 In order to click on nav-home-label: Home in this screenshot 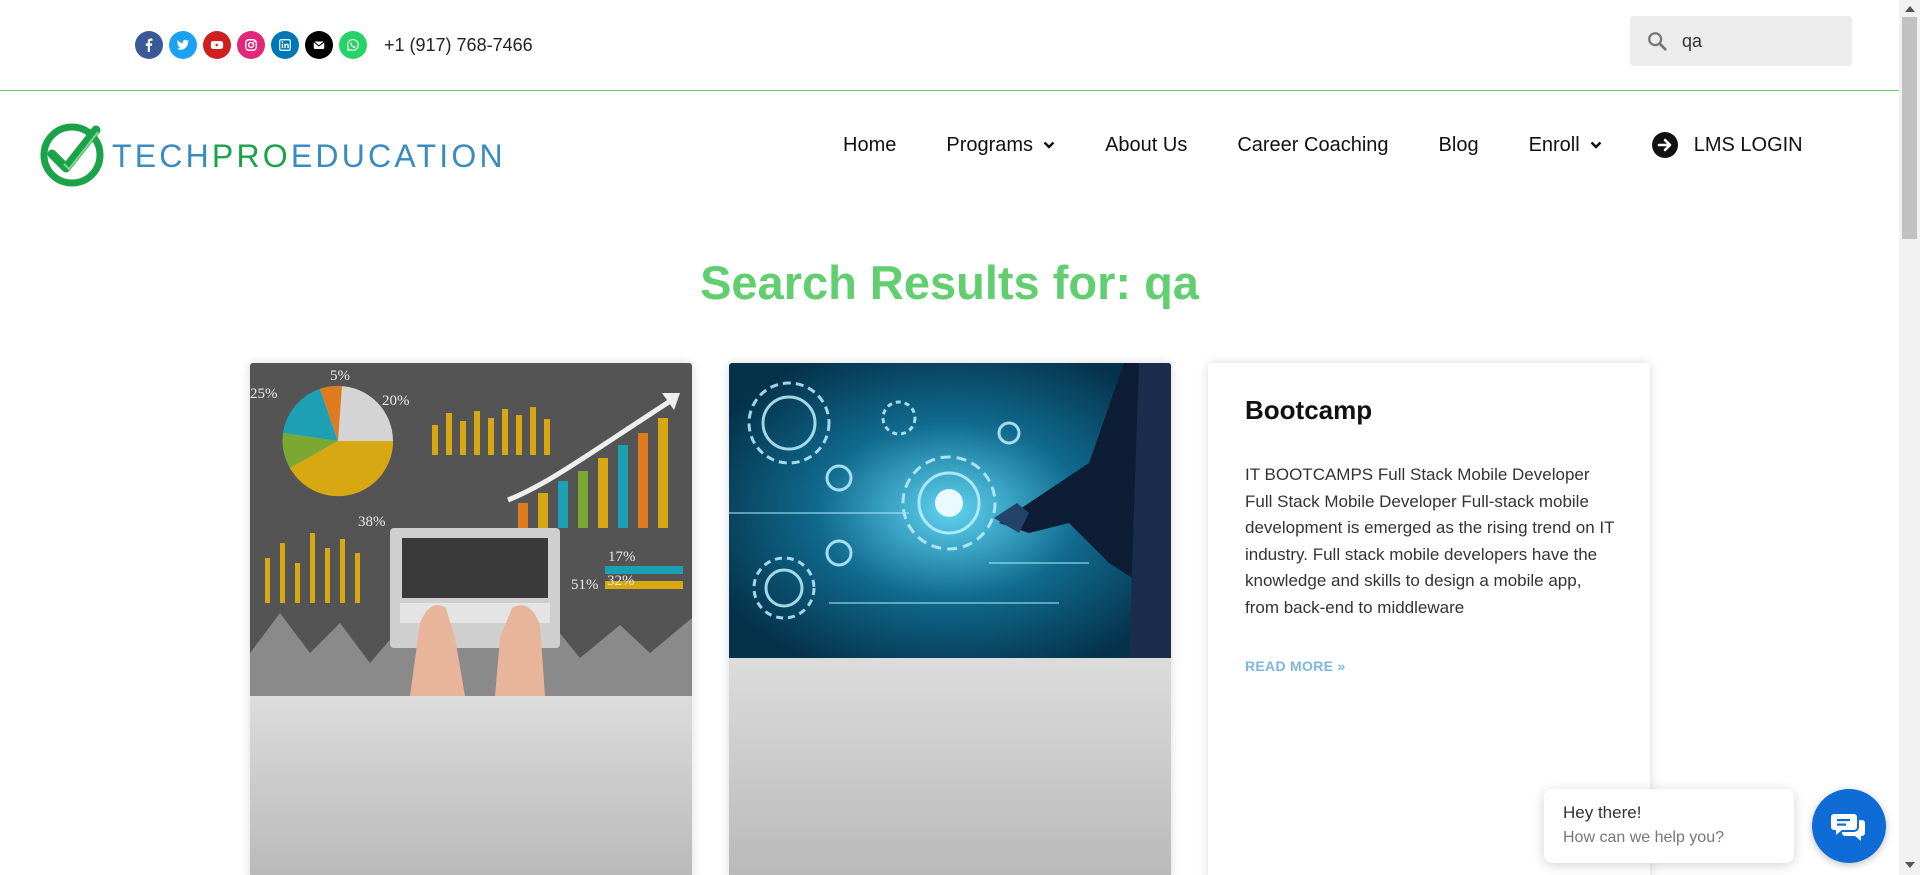, I will do `click(870, 144)`.